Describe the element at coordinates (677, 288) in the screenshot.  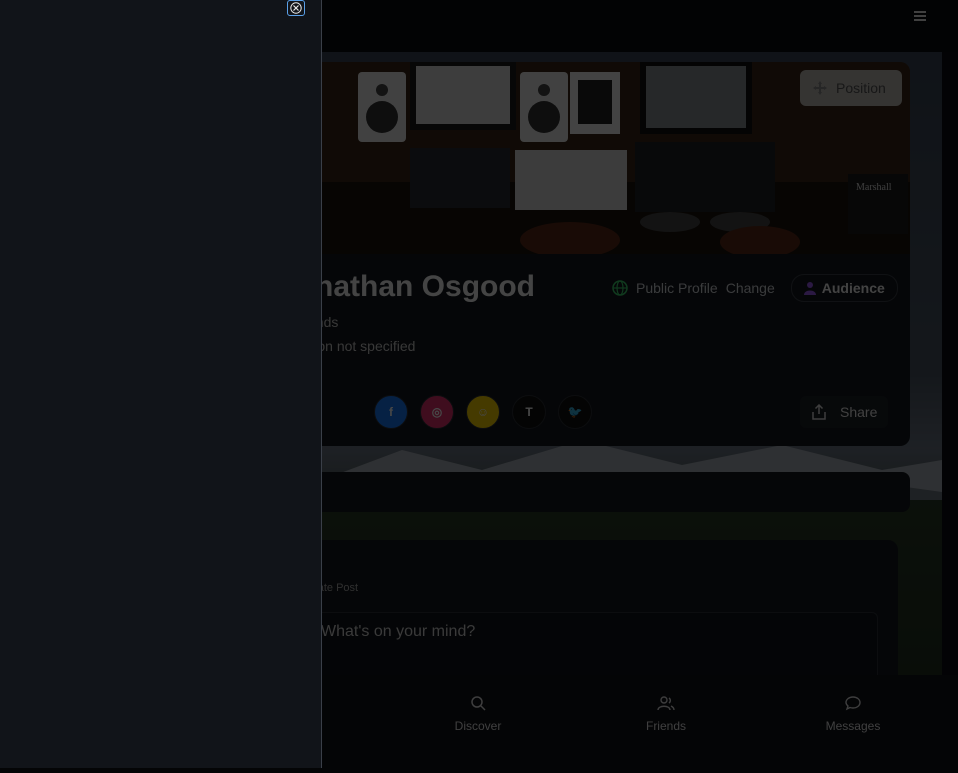
I see `visibility-label: Public Profile` at that location.